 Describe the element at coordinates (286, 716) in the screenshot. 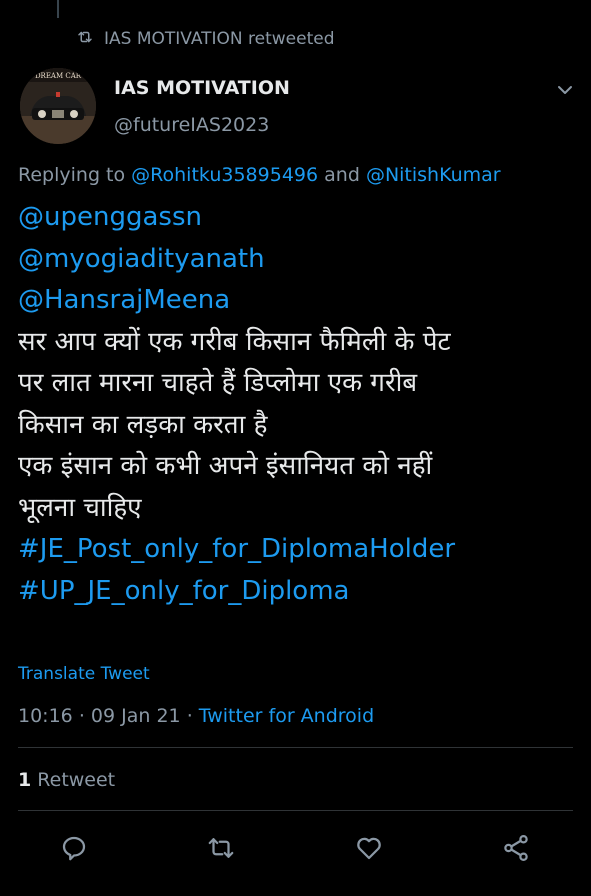

I see `tweet-source: Twitter for Android` at that location.